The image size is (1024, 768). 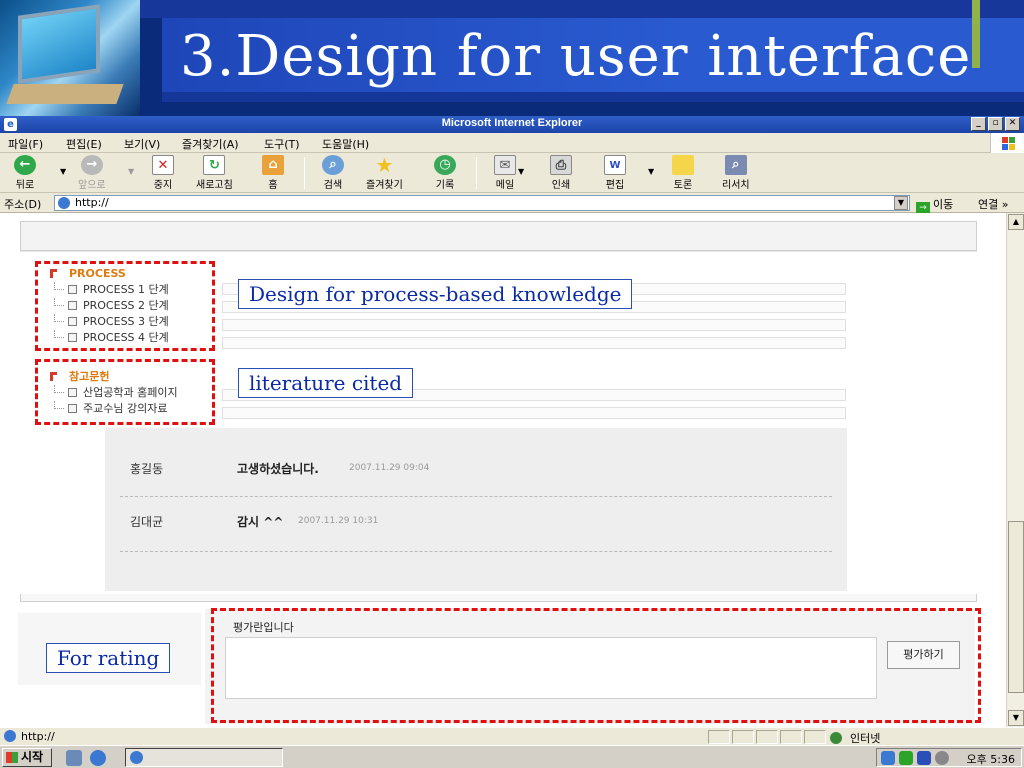 What do you see at coordinates (445, 165) in the screenshot?
I see `history-icon: ◷` at bounding box center [445, 165].